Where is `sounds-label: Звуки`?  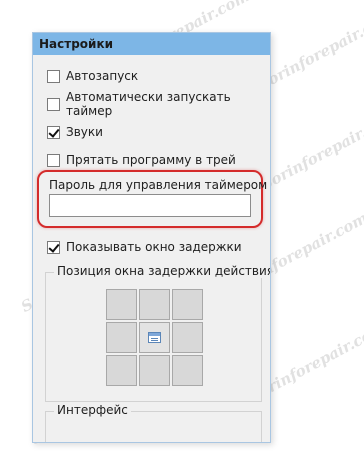 sounds-label: Звуки is located at coordinates (84, 132).